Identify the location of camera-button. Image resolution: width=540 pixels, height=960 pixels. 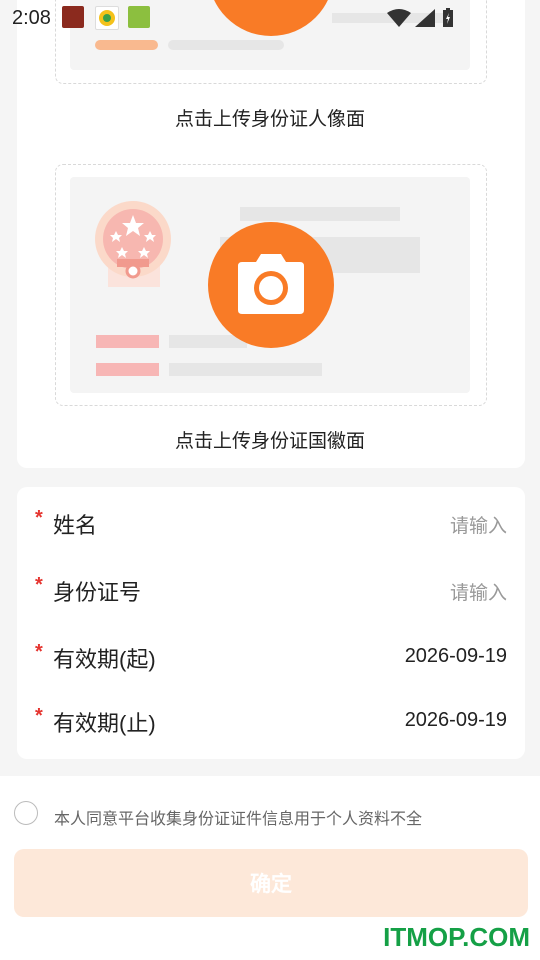
(271, 285).